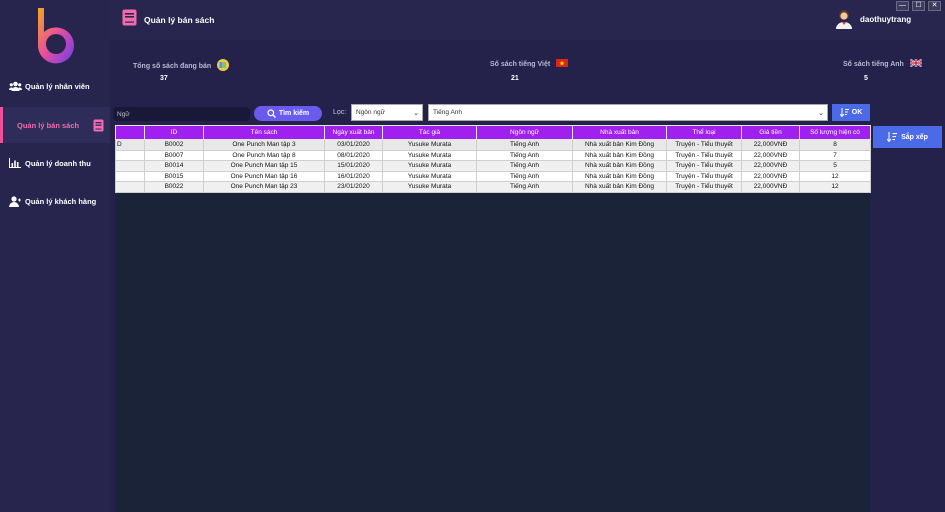  Describe the element at coordinates (130, 145) in the screenshot. I see `row-header: D` at that location.